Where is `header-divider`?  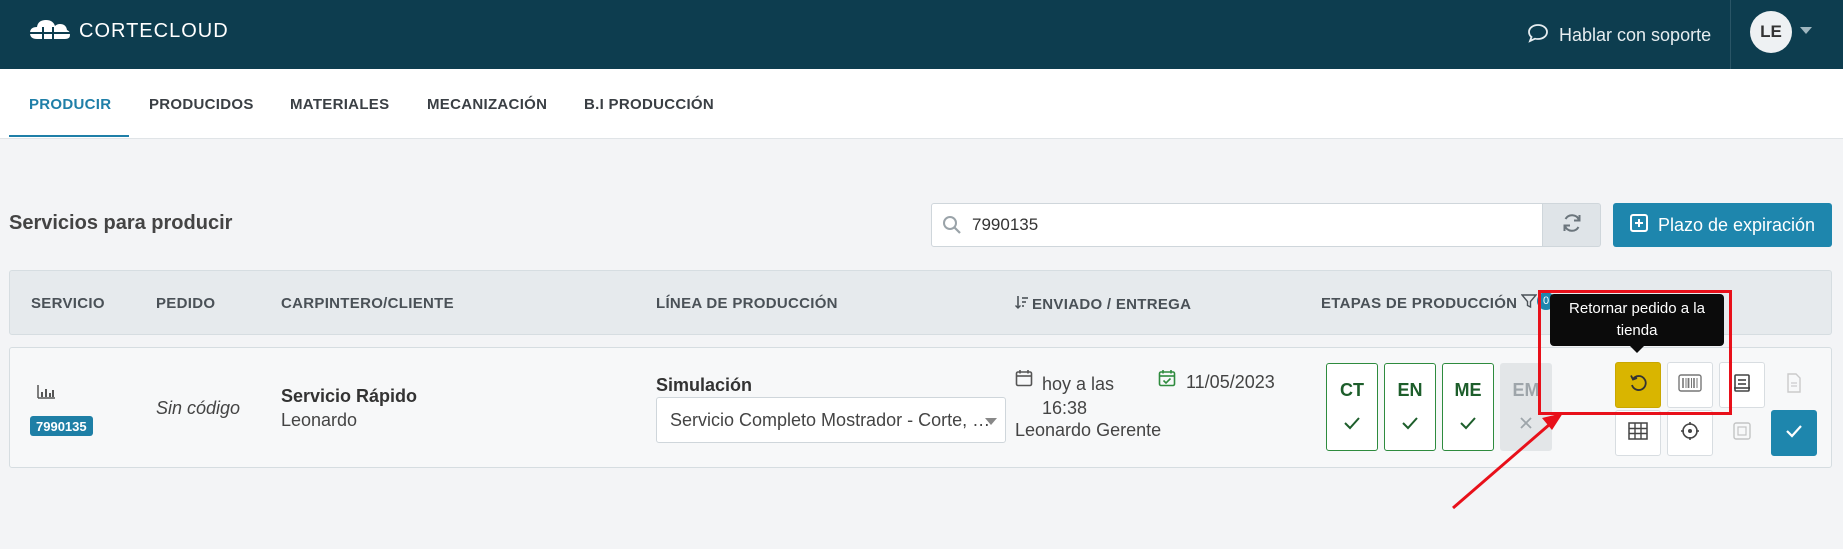
header-divider is located at coordinates (1730, 34).